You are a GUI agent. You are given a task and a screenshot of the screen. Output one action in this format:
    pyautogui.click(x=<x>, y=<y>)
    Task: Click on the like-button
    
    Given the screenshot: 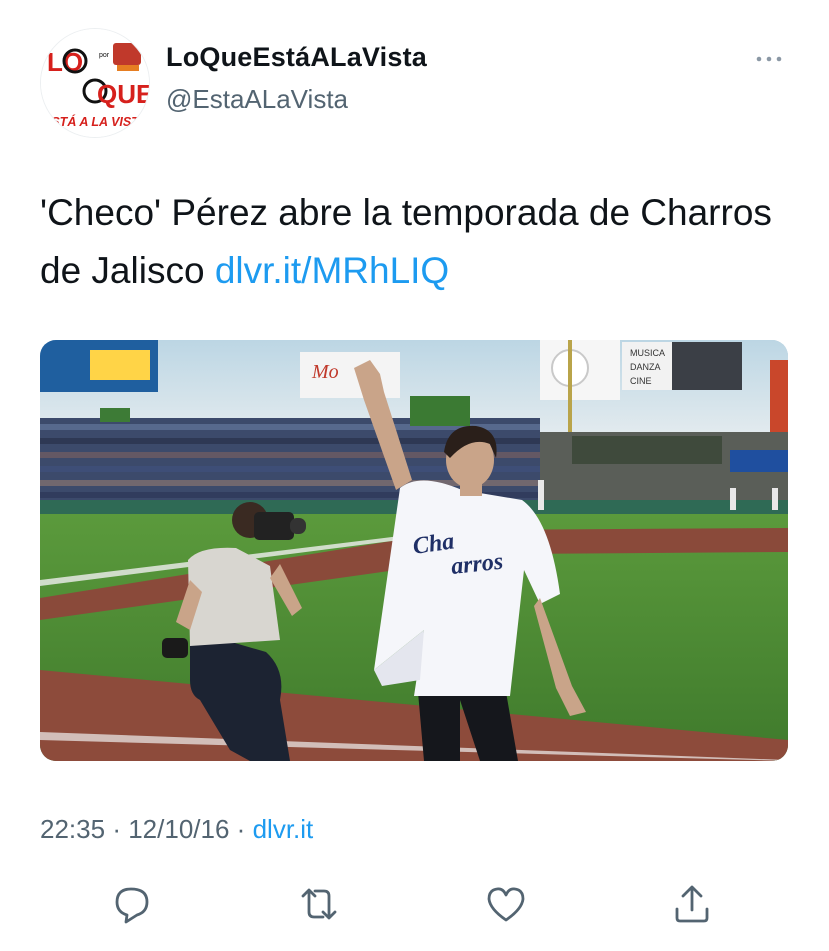 What is the action you would take?
    pyautogui.click(x=506, y=904)
    